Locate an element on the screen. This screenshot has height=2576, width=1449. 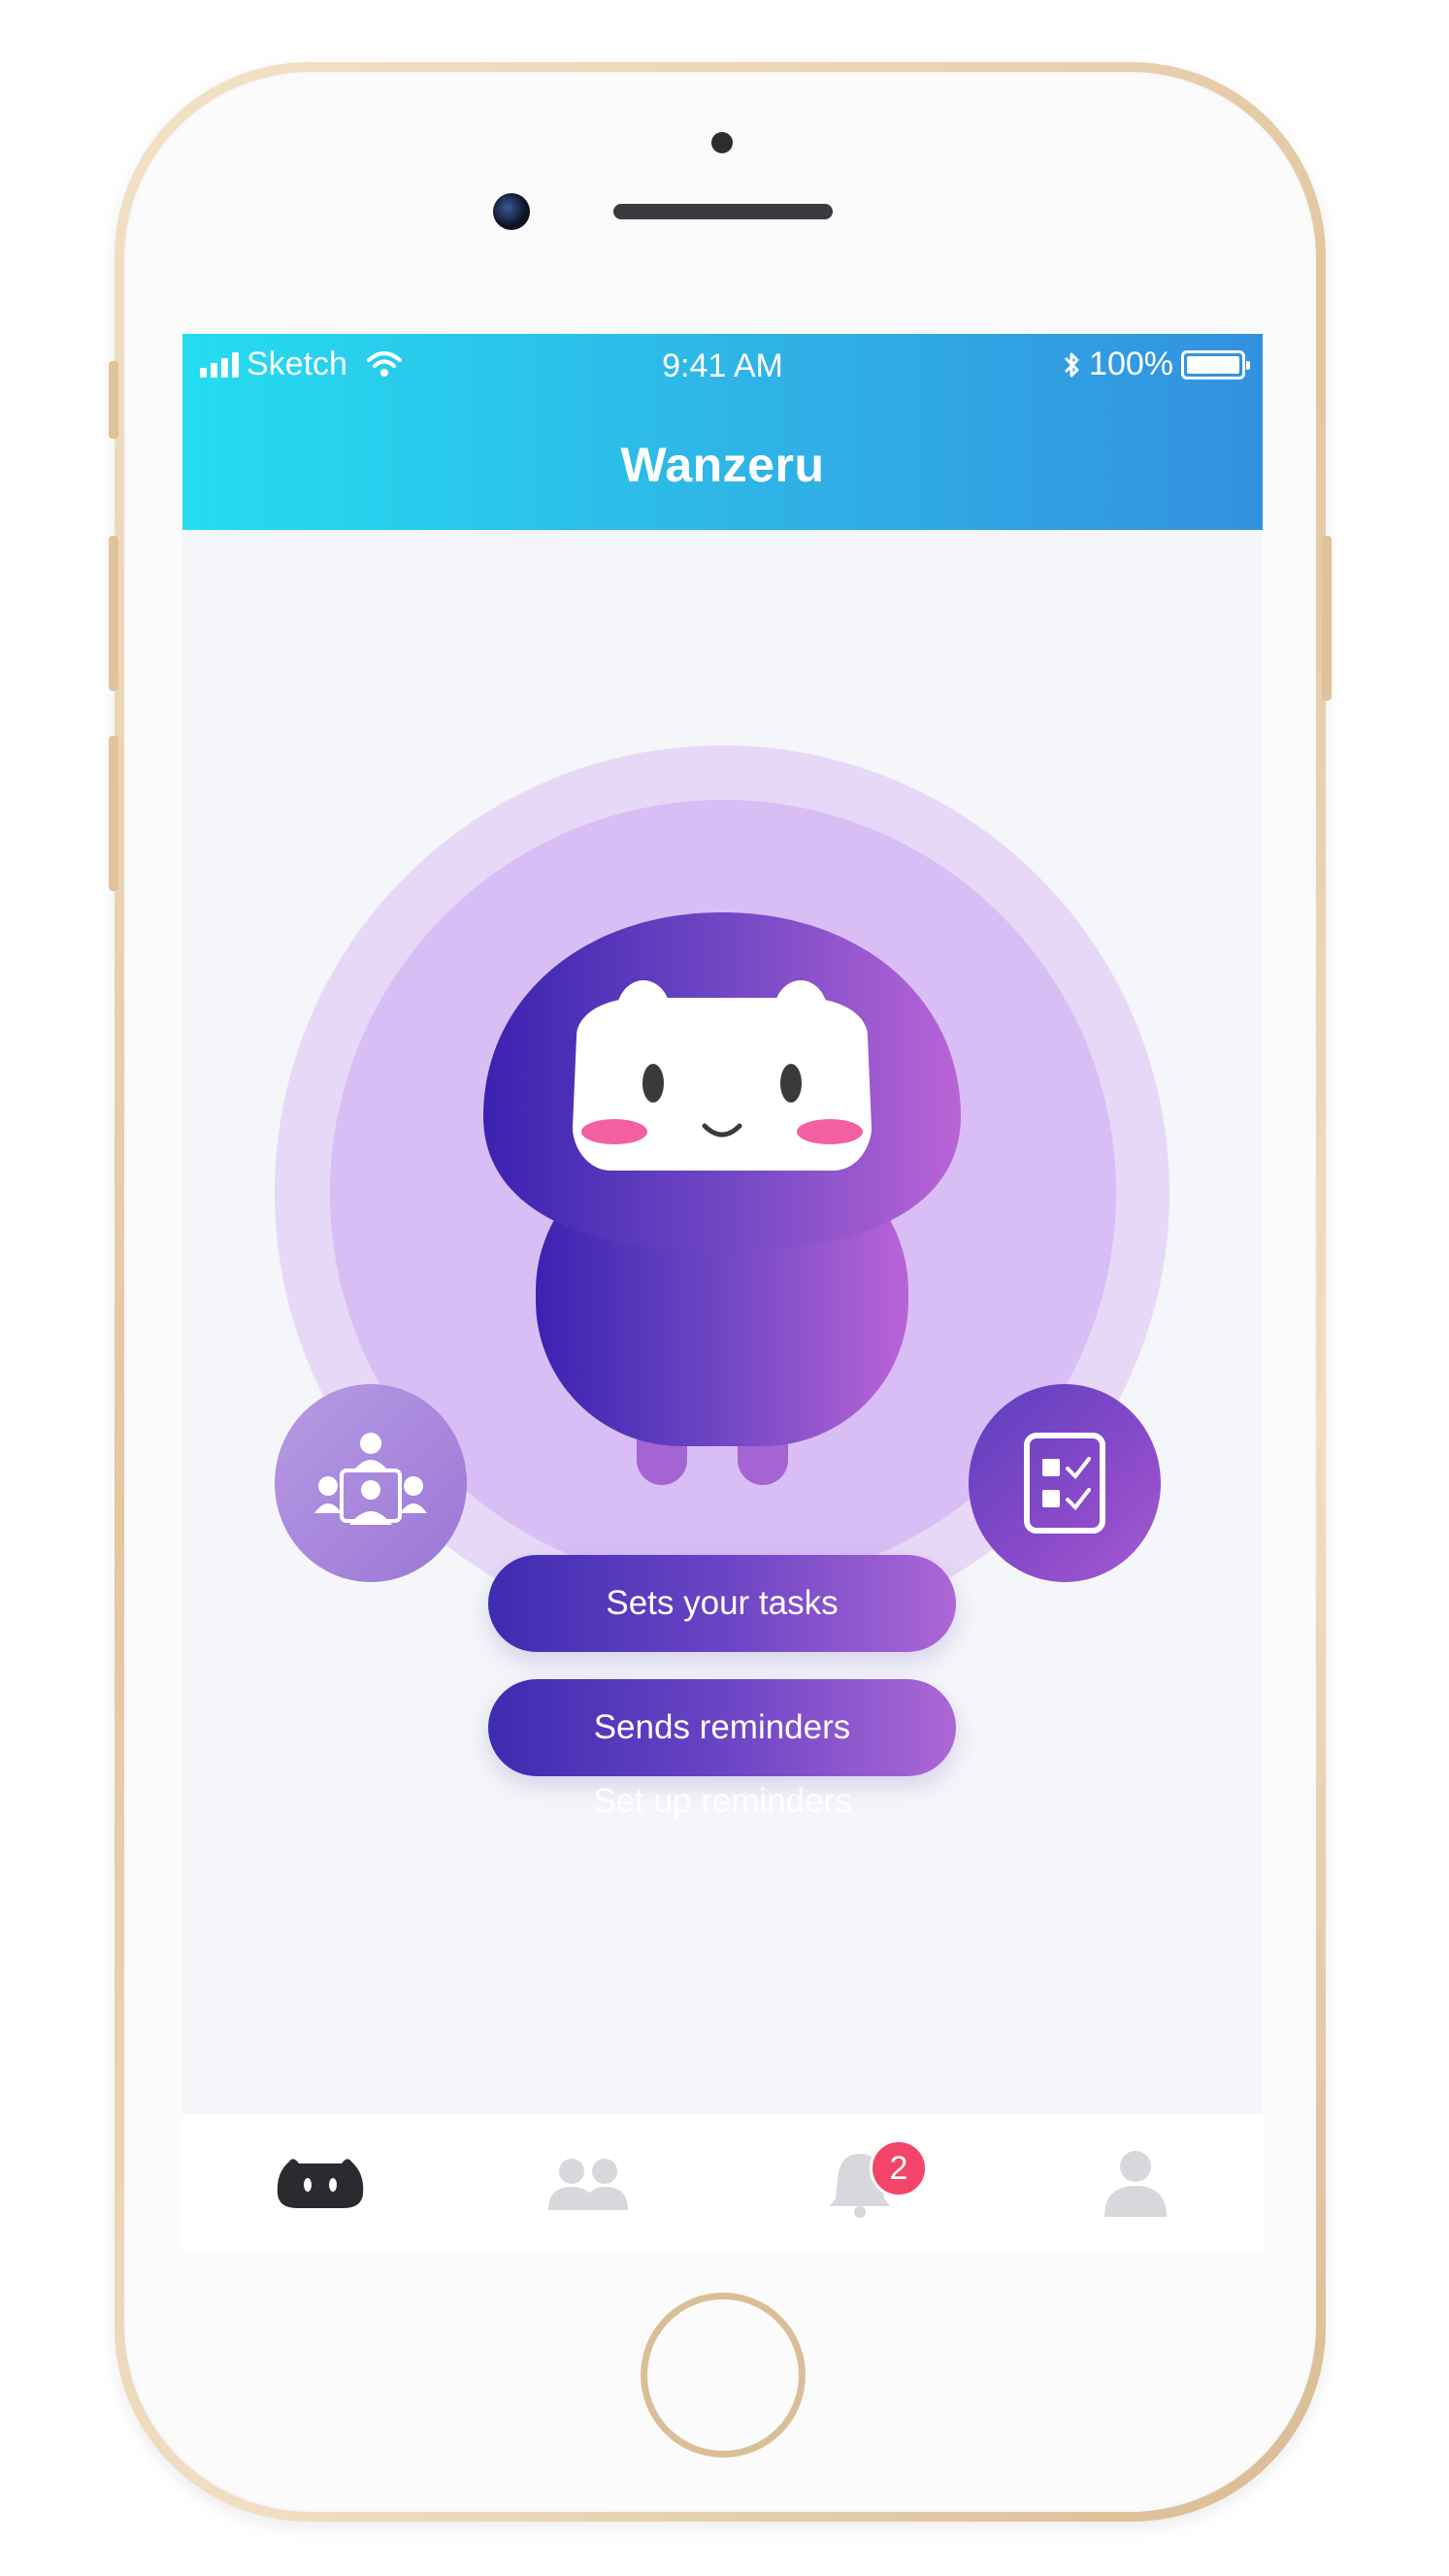
front-camera is located at coordinates (511, 211).